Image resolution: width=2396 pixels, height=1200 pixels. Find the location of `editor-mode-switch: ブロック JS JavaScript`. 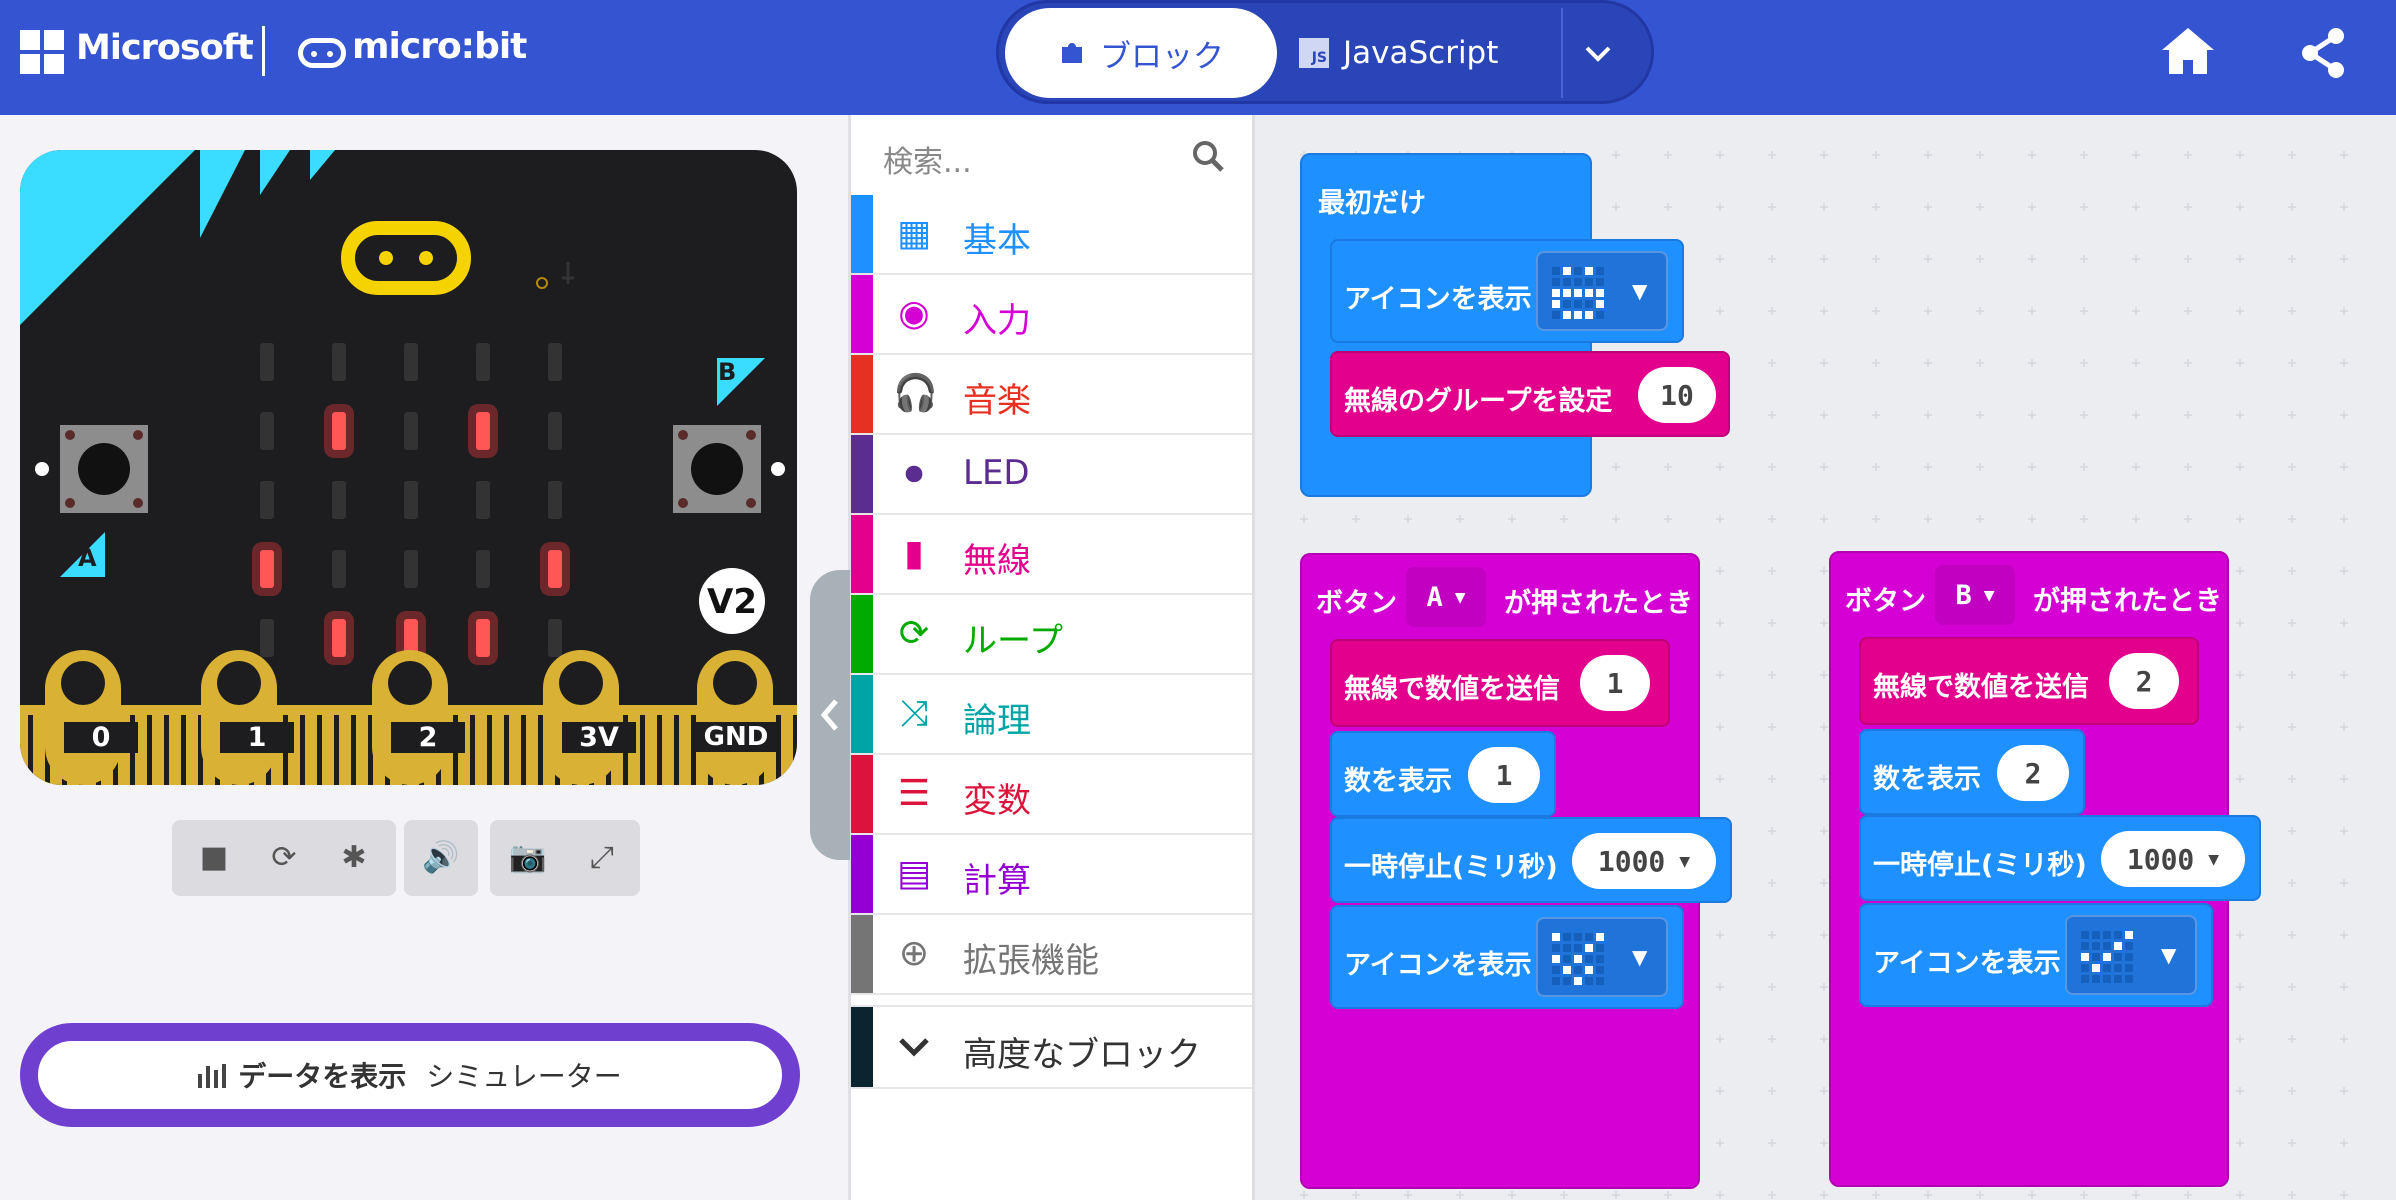

editor-mode-switch: ブロック JS JavaScript is located at coordinates (1325, 52).